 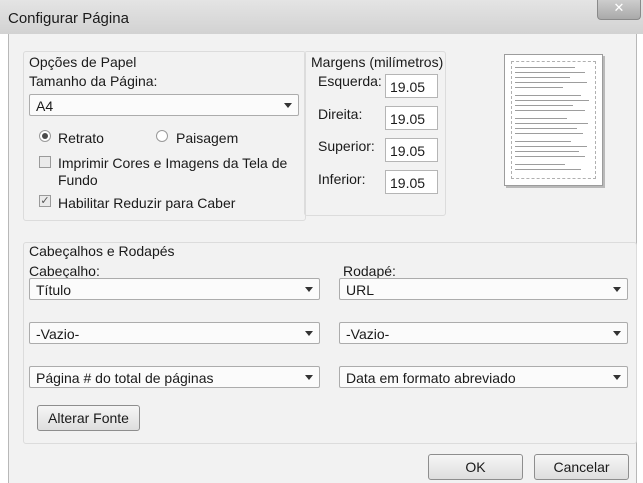 What do you see at coordinates (162, 136) in the screenshot?
I see `landscape-radio` at bounding box center [162, 136].